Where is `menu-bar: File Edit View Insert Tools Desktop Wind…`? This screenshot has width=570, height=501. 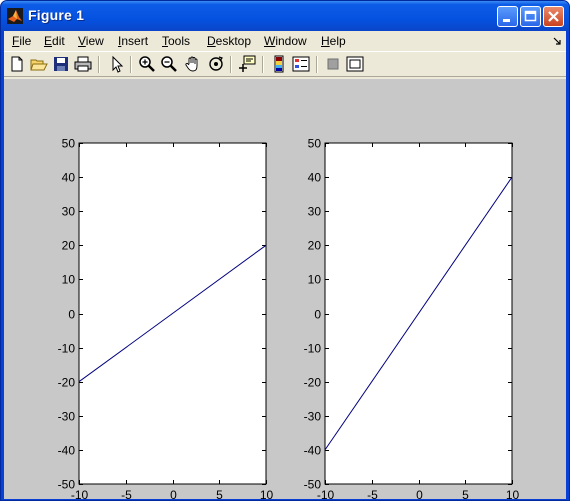
menu-bar: File Edit View Insert Tools Desktop Wind… is located at coordinates (285, 41).